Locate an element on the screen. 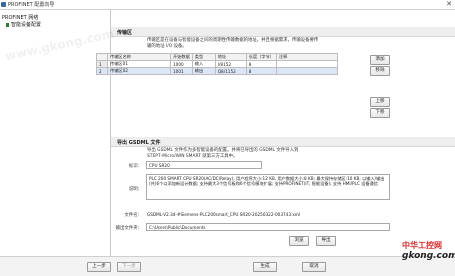 Image resolution: width=455 pixels, height=276 pixels. export-description-2: STEP7-Micro/WIN SMART 就第三方工具中。 is located at coordinates (192, 156).